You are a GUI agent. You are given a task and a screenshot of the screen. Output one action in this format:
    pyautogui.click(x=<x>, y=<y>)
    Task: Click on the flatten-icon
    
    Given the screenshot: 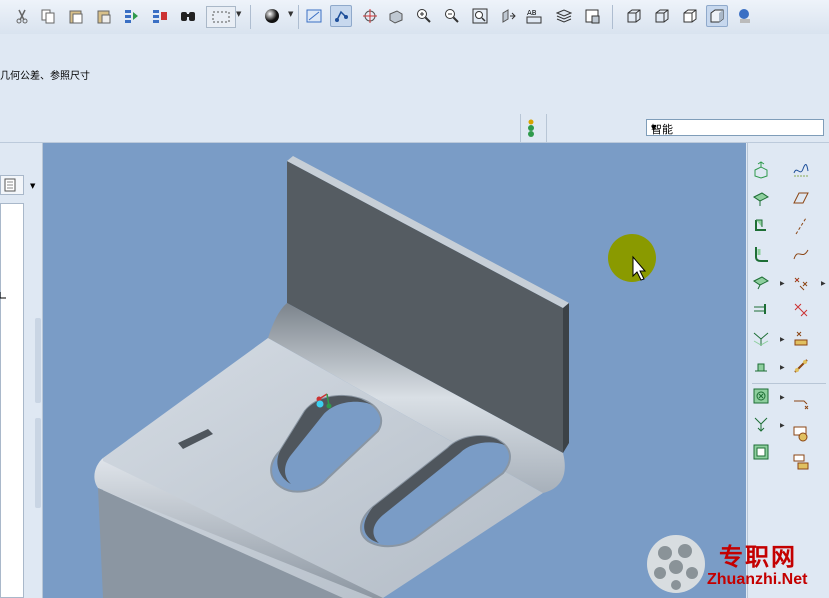 What is the action you would take?
    pyautogui.click(x=761, y=396)
    